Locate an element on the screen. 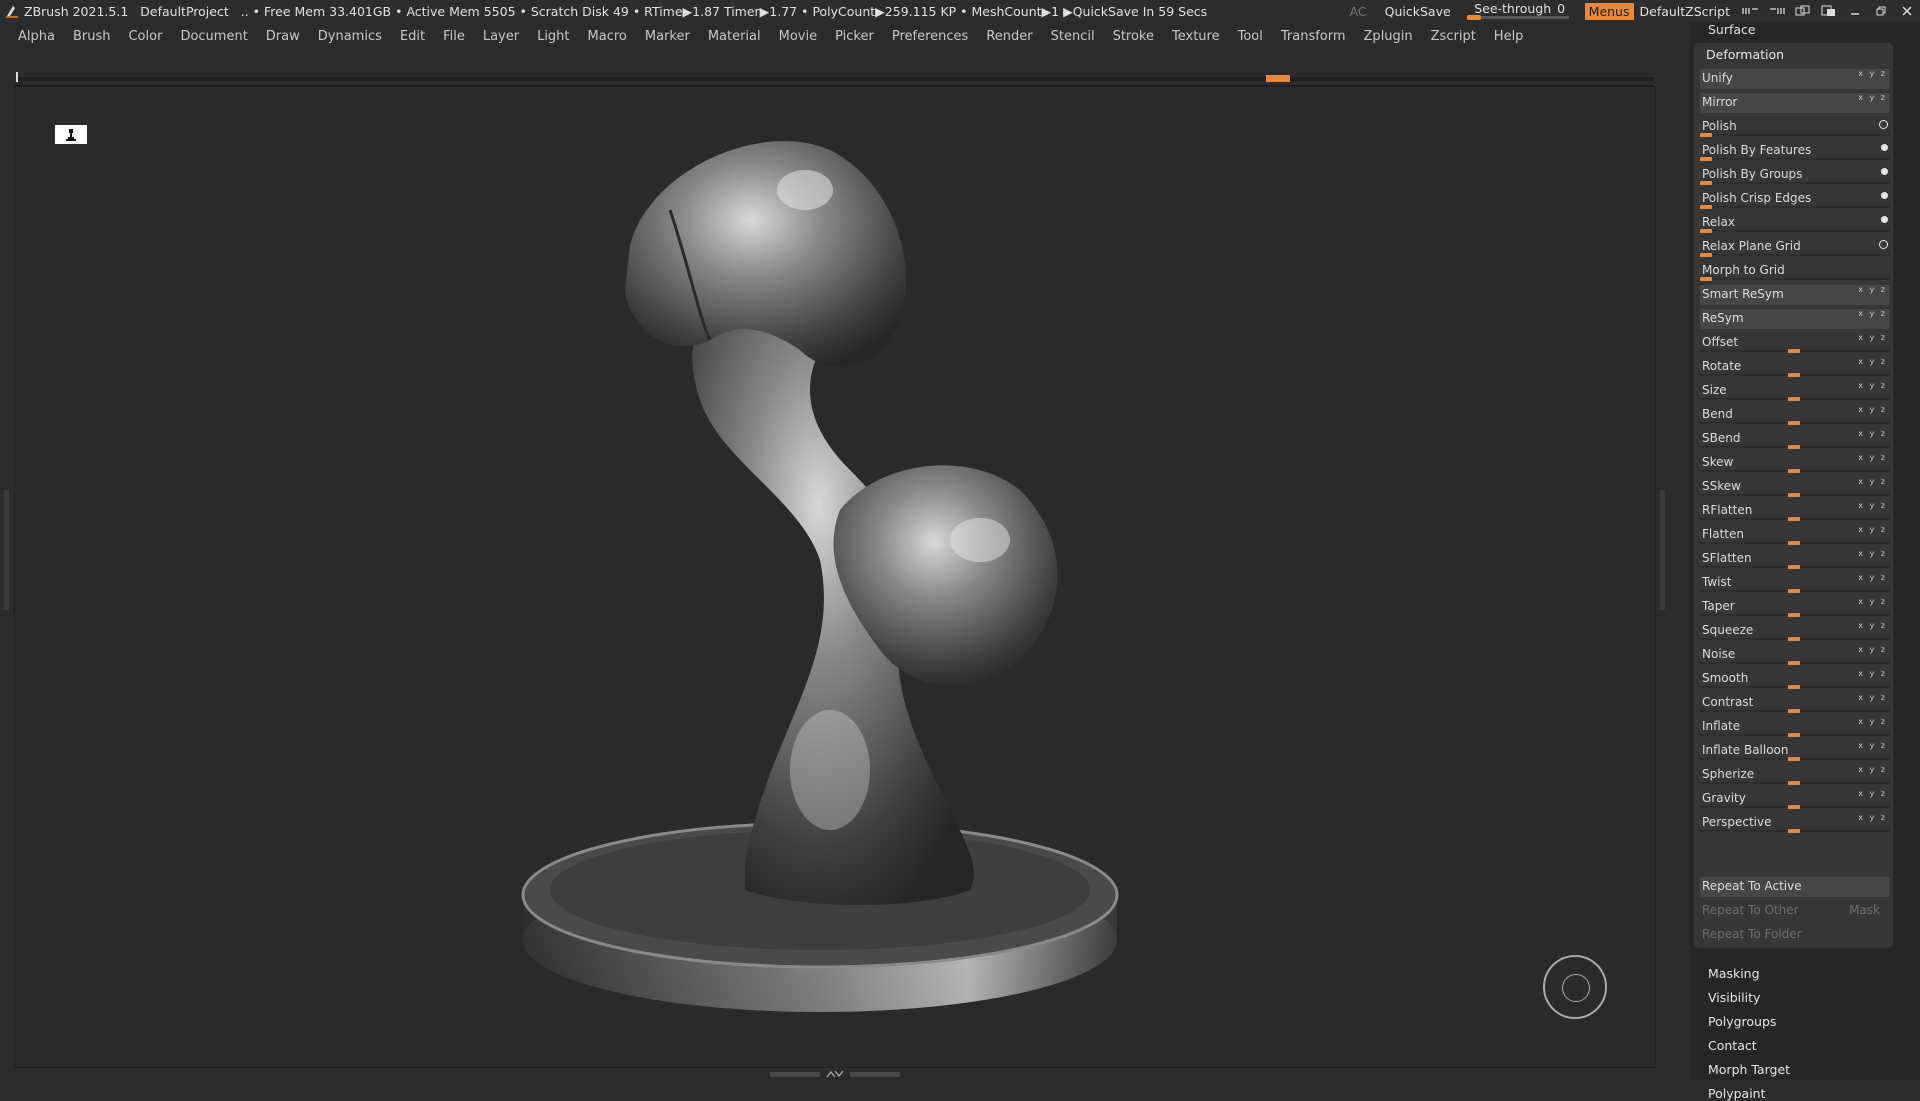 This screenshot has width=1920, height=1101. menu-layer: Layer is located at coordinates (501, 36).